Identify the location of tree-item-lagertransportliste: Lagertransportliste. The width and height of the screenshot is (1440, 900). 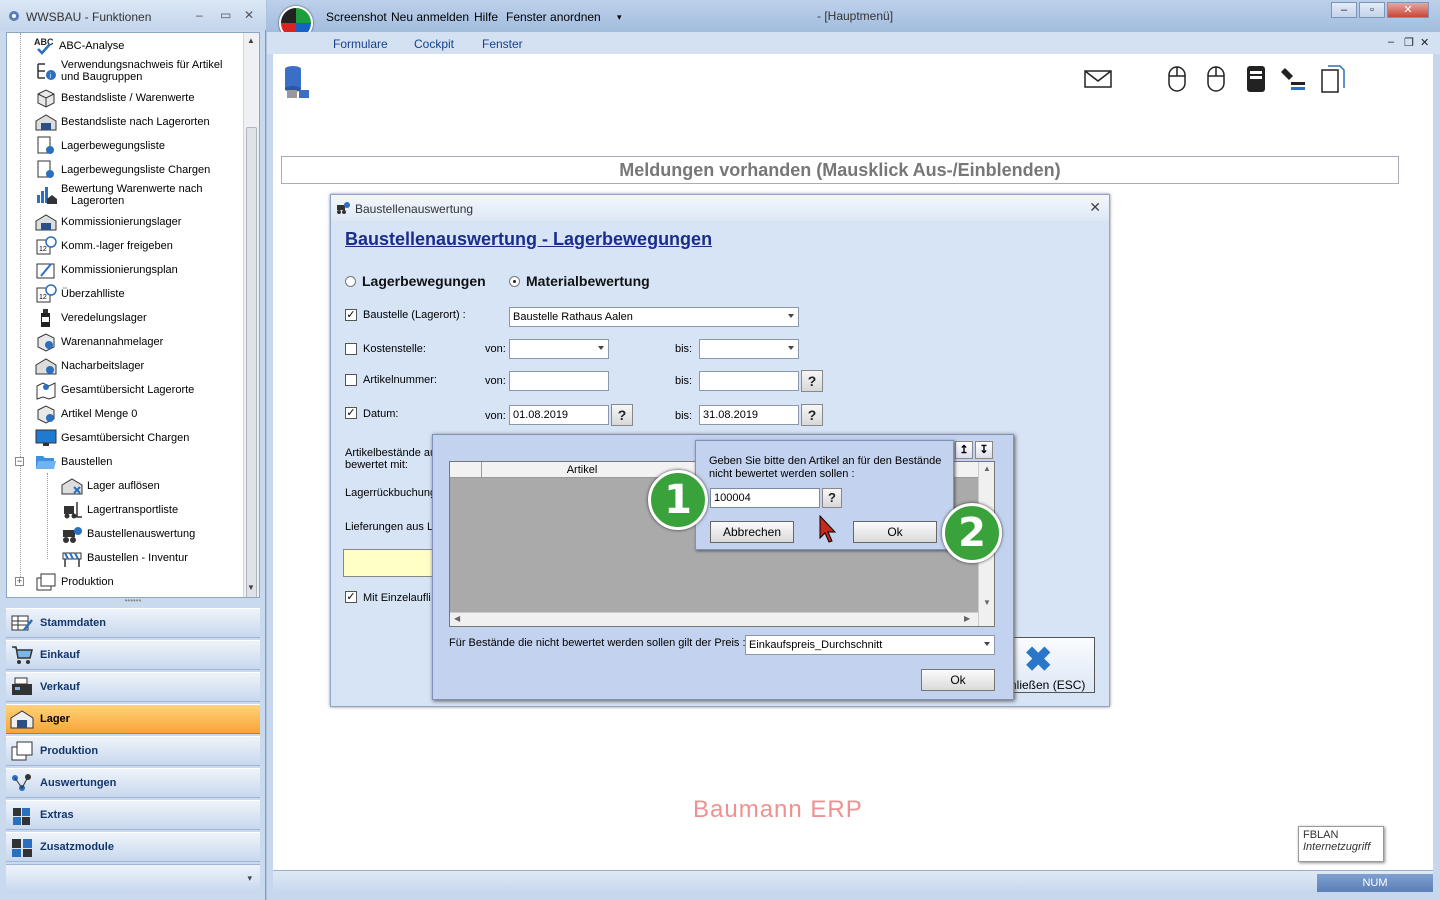
(119, 510).